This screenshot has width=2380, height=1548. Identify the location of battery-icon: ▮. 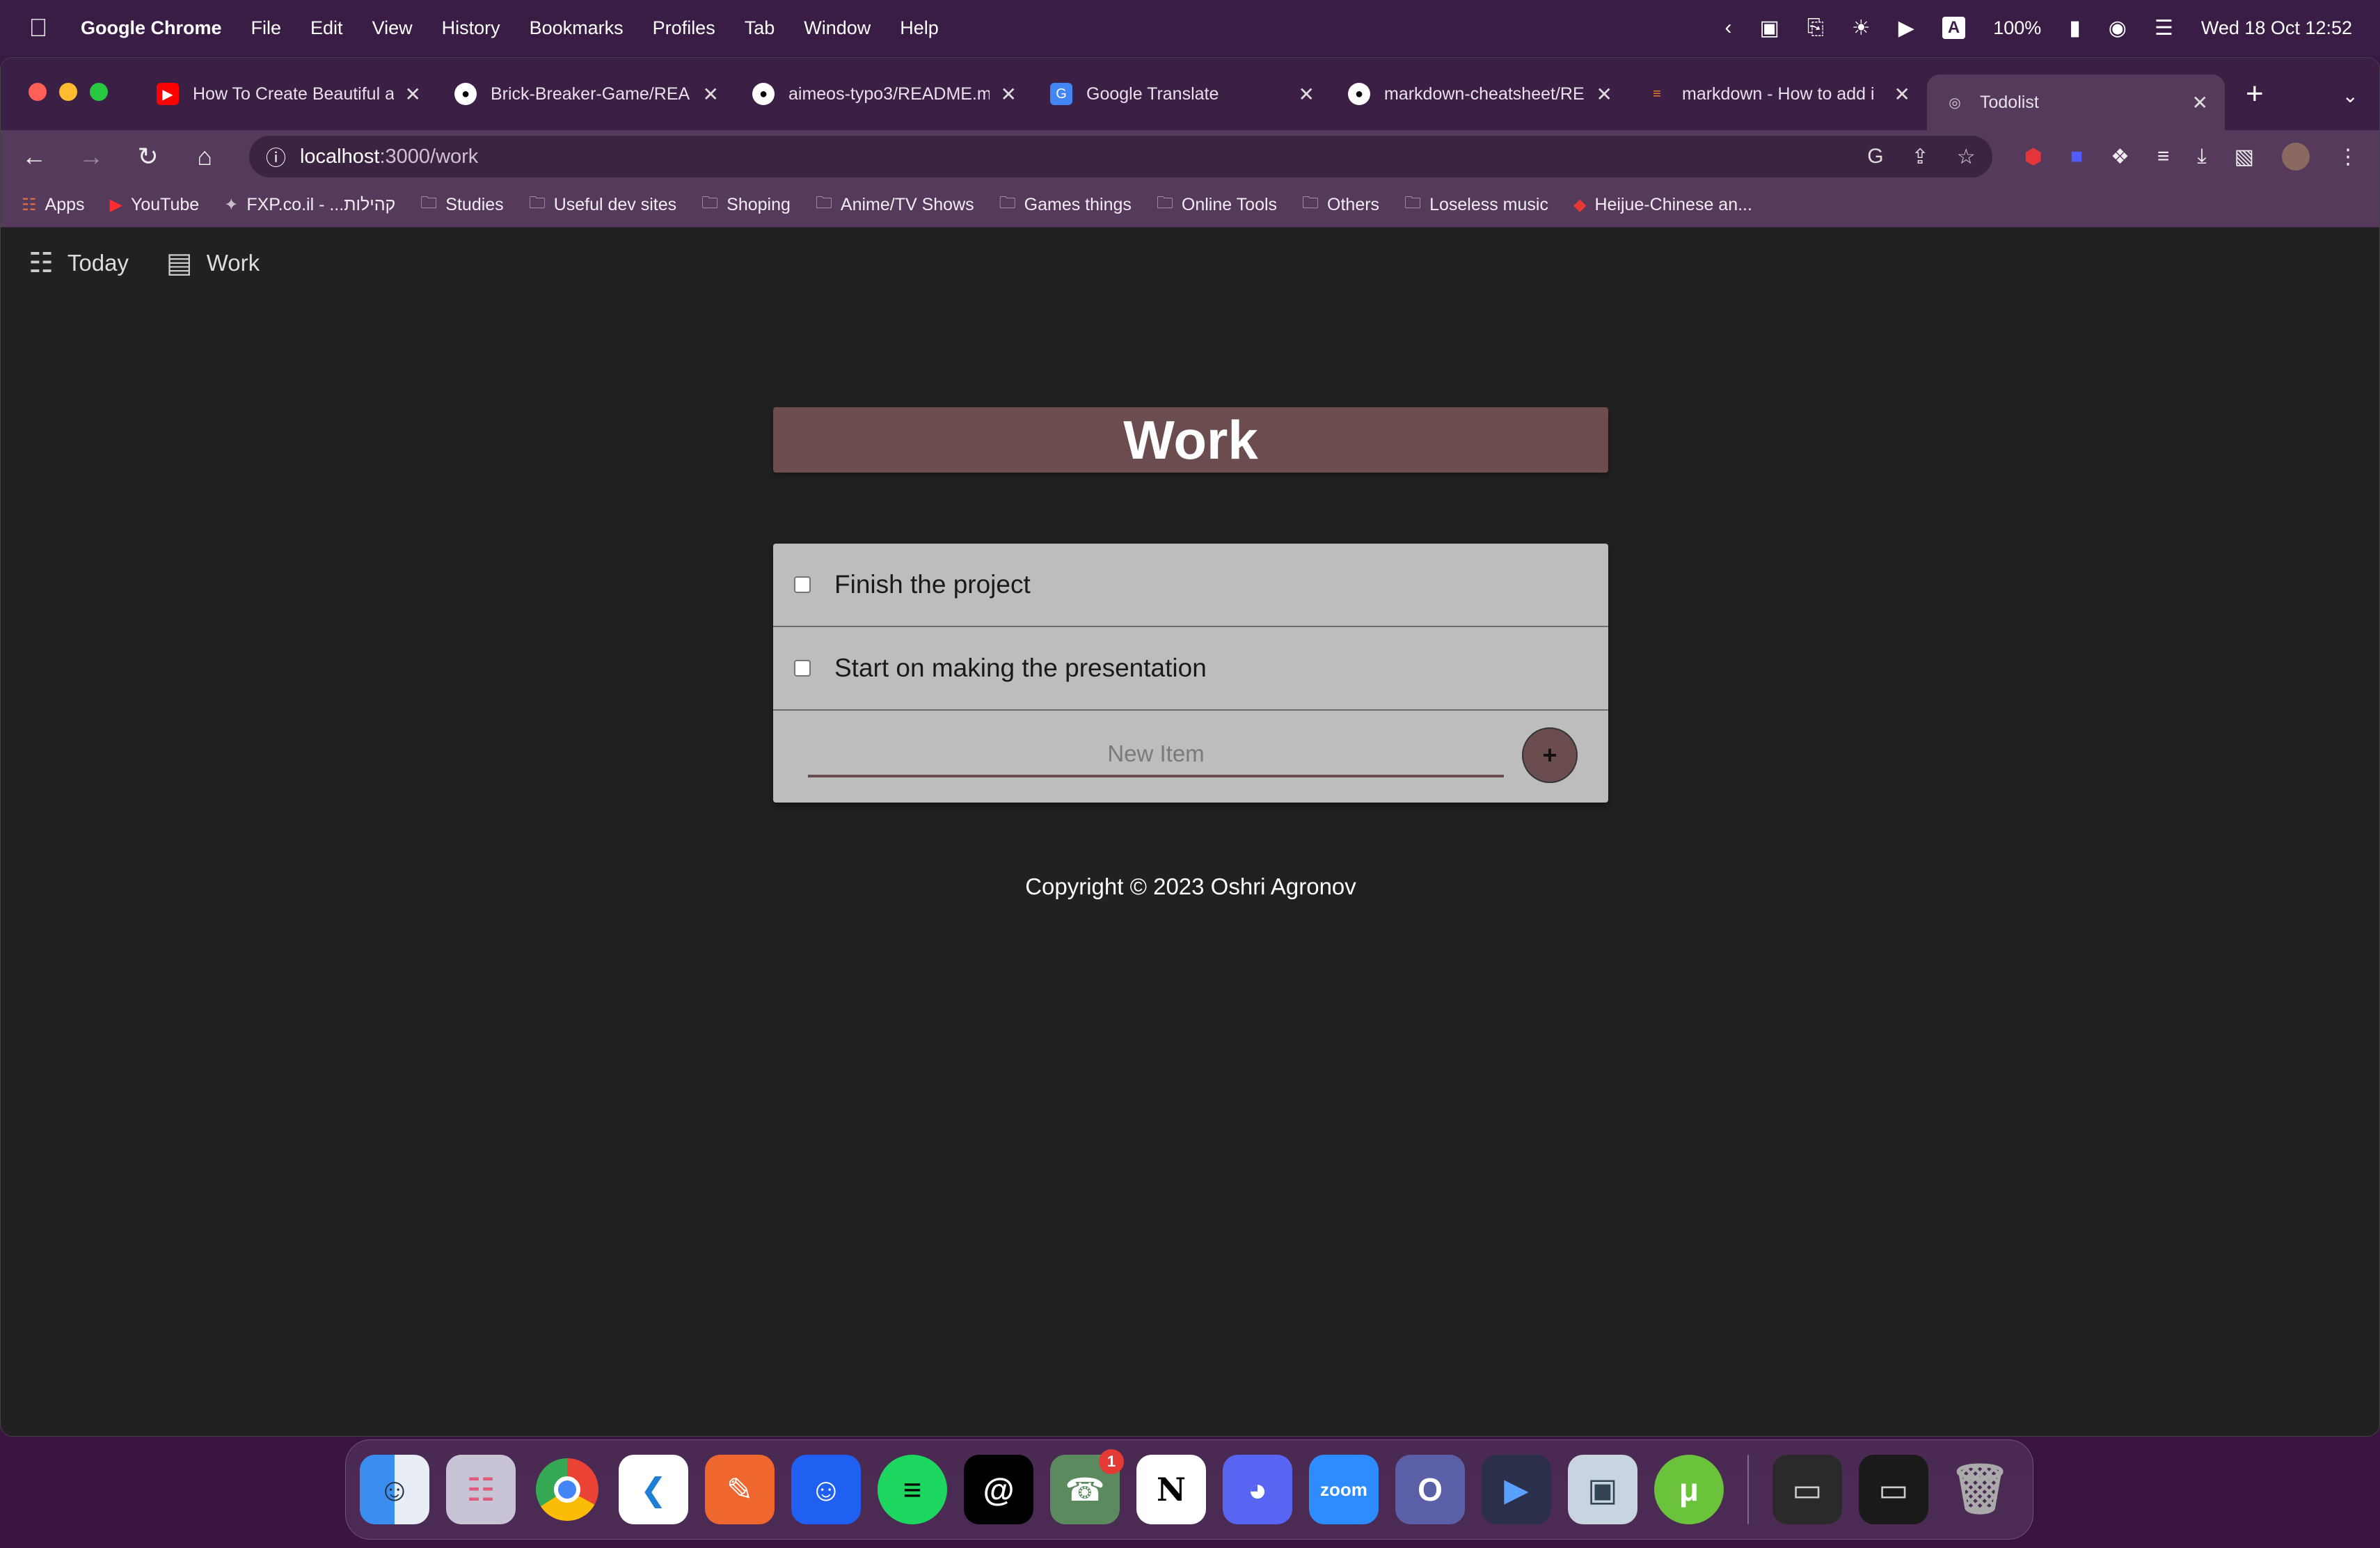
(2075, 28).